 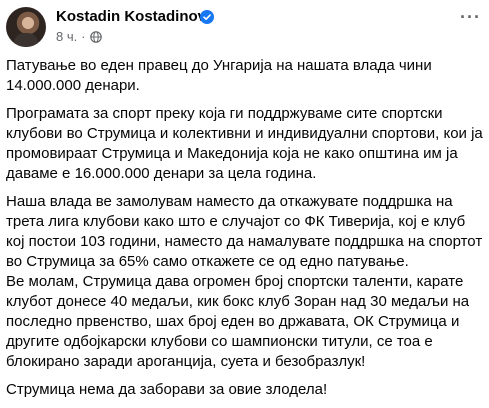 What do you see at coordinates (95, 37) in the screenshot?
I see `globe-icon` at bounding box center [95, 37].